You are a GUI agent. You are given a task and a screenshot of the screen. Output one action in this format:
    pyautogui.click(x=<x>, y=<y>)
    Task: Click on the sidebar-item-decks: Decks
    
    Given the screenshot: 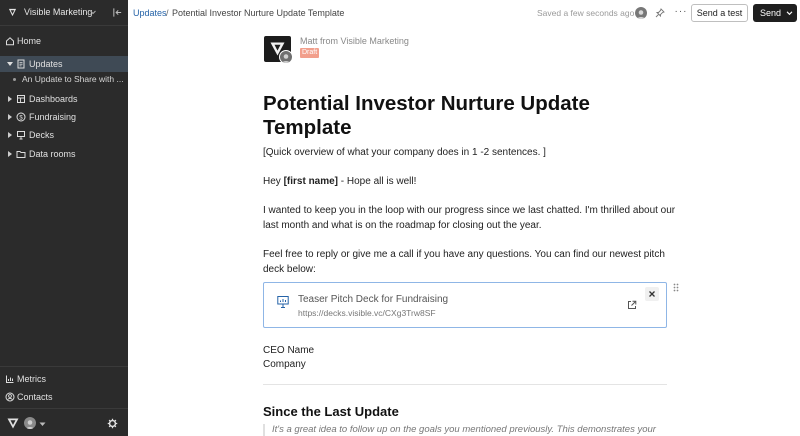 What is the action you would take?
    pyautogui.click(x=64, y=135)
    